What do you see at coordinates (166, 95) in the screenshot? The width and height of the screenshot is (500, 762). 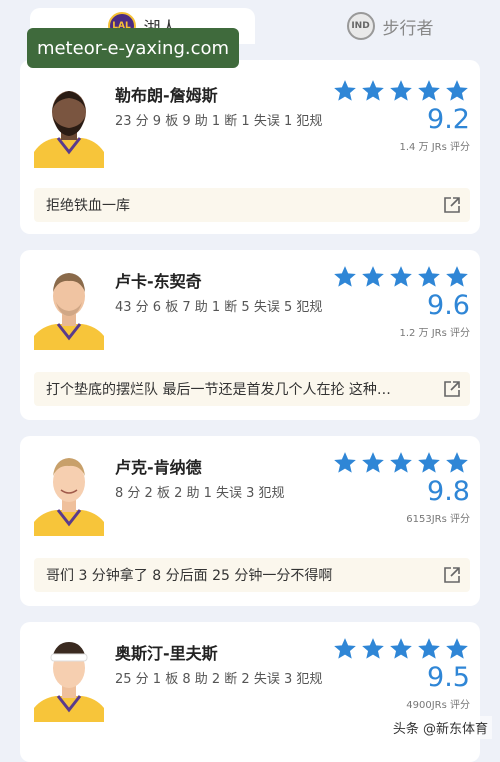 I see `player-name: 勒布朗-詹姆斯` at bounding box center [166, 95].